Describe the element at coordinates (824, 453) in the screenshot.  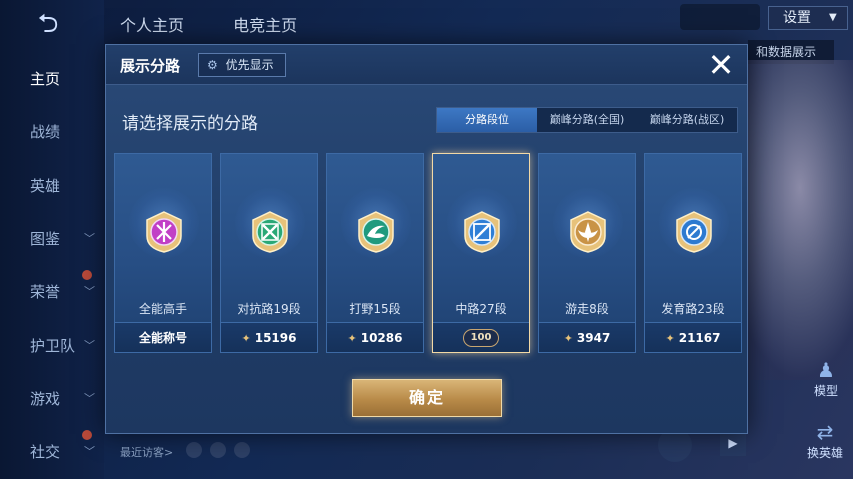
I see `swap-hero-label: 换英雄` at that location.